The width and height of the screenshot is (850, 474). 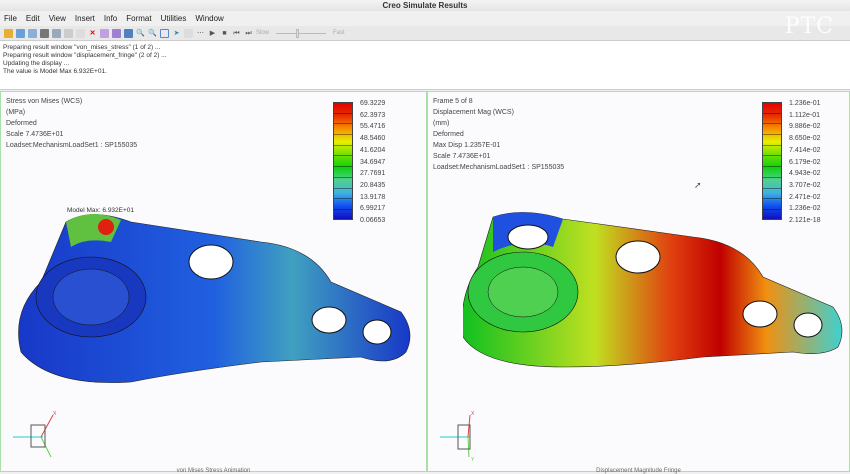 I want to click on paste-icon, so click(x=80, y=33).